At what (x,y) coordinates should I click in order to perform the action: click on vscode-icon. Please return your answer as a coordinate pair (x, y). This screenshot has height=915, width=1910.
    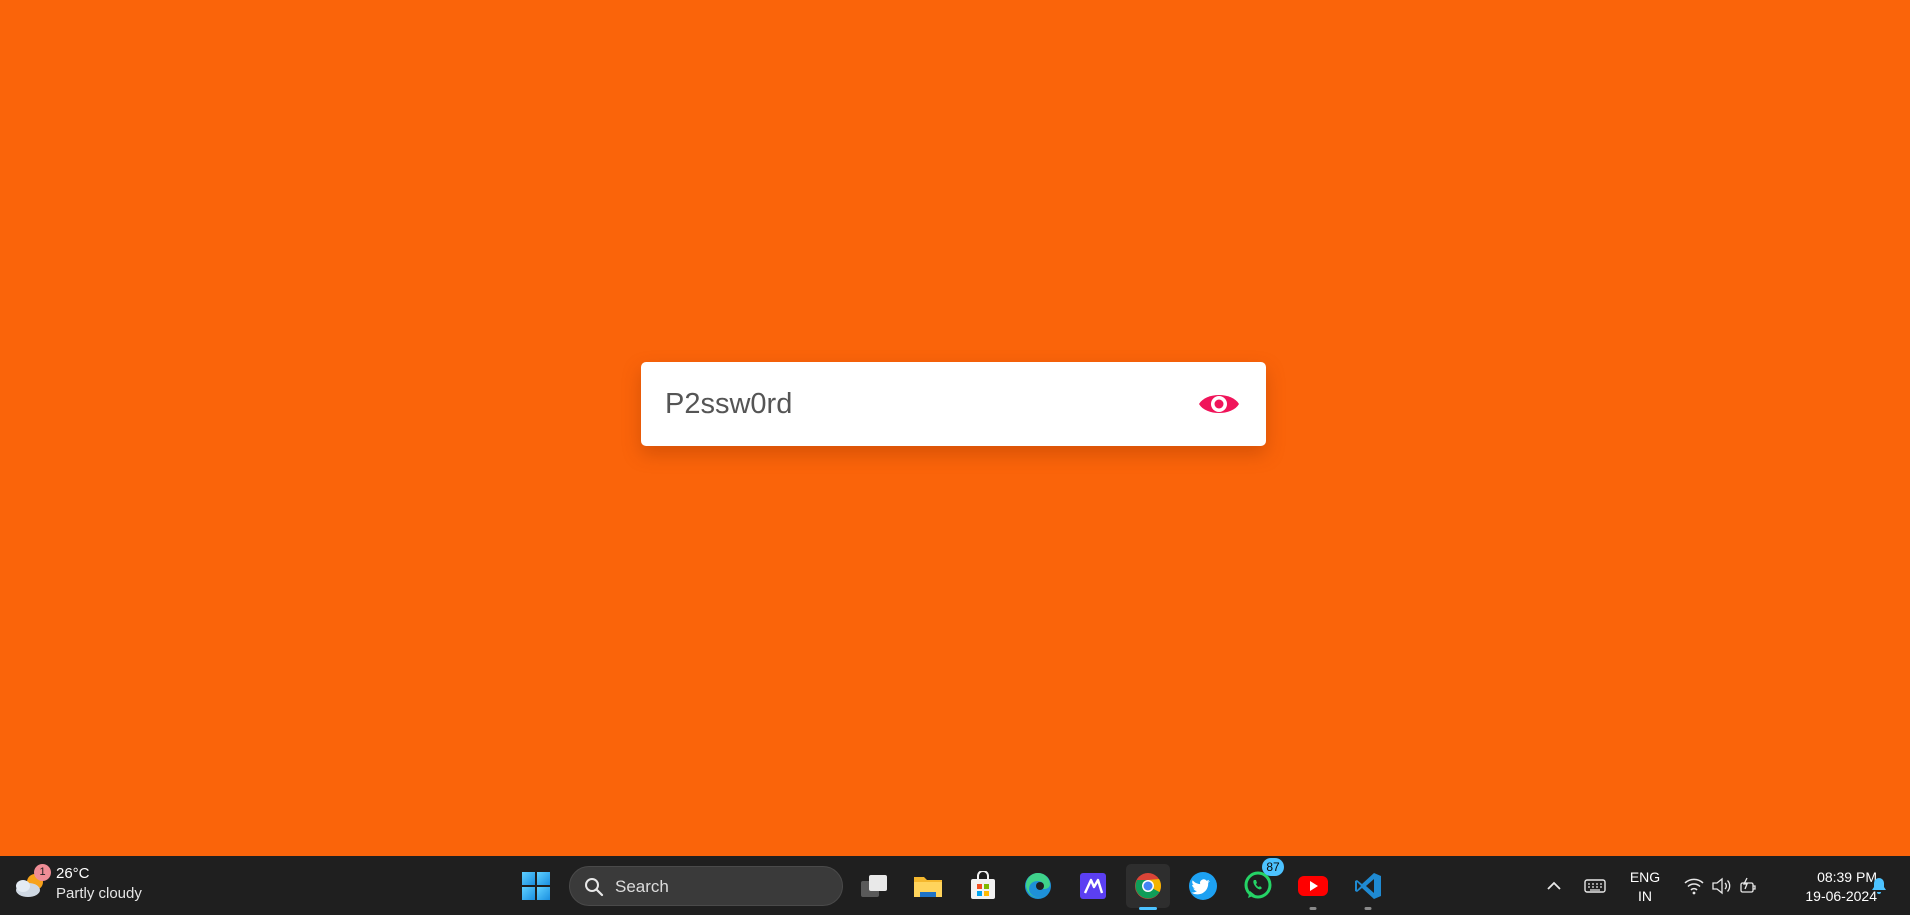
    Looking at the image, I should click on (1368, 886).